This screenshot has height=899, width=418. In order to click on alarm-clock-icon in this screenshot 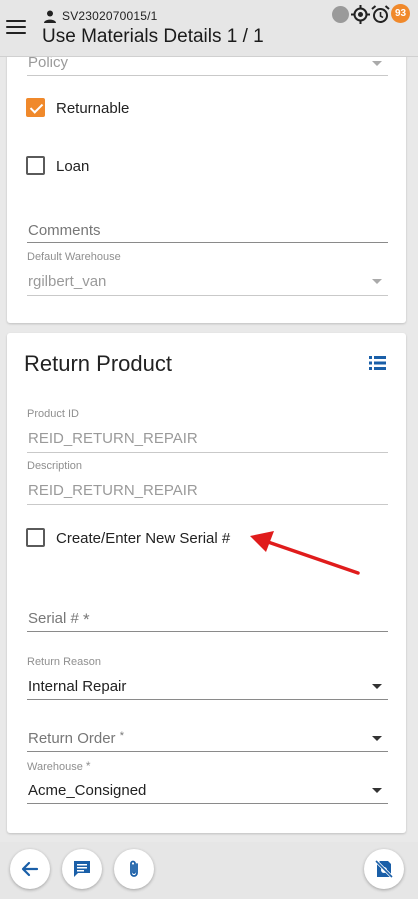, I will do `click(380, 14)`.